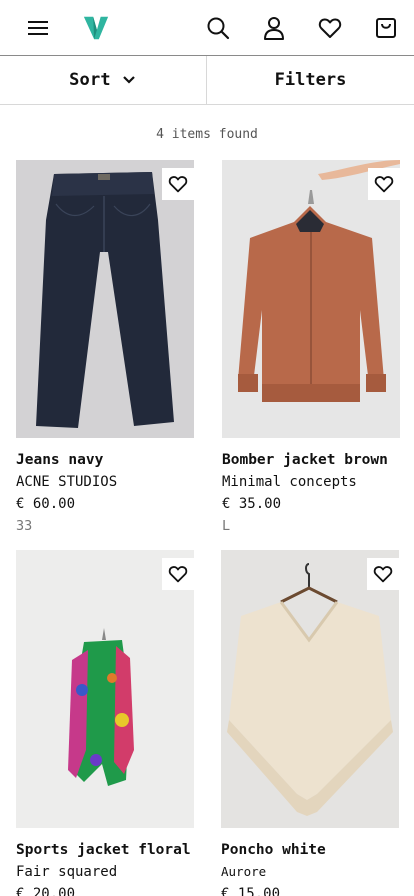  Describe the element at coordinates (251, 891) in the screenshot. I see `product-price: € 15.00` at that location.